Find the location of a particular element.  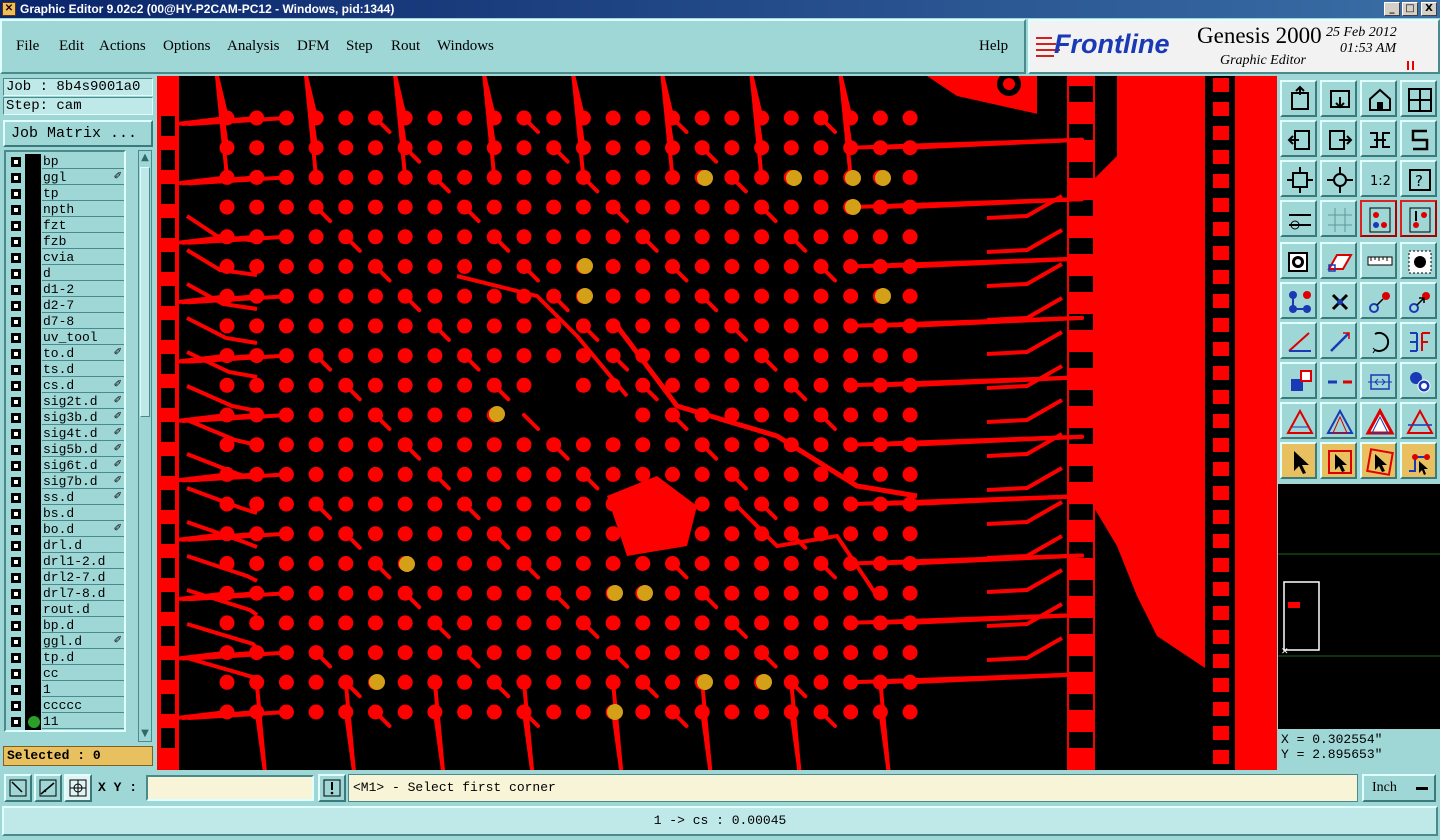

pointer-button is located at coordinates (1298, 460).